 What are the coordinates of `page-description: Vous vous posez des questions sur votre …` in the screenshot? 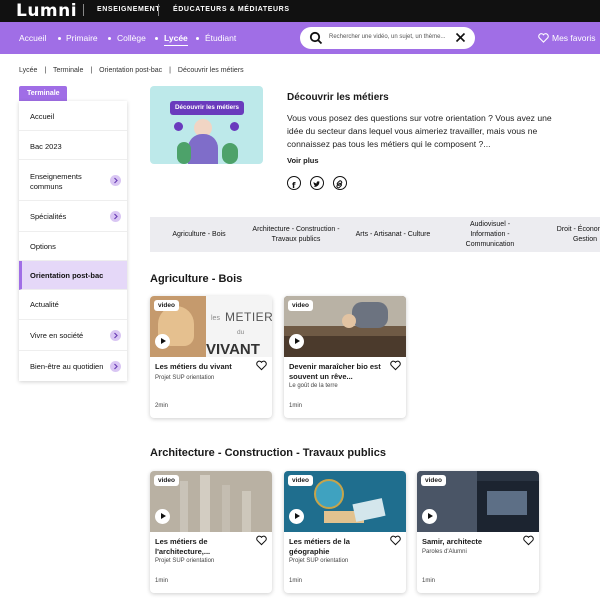 It's located at (419, 131).